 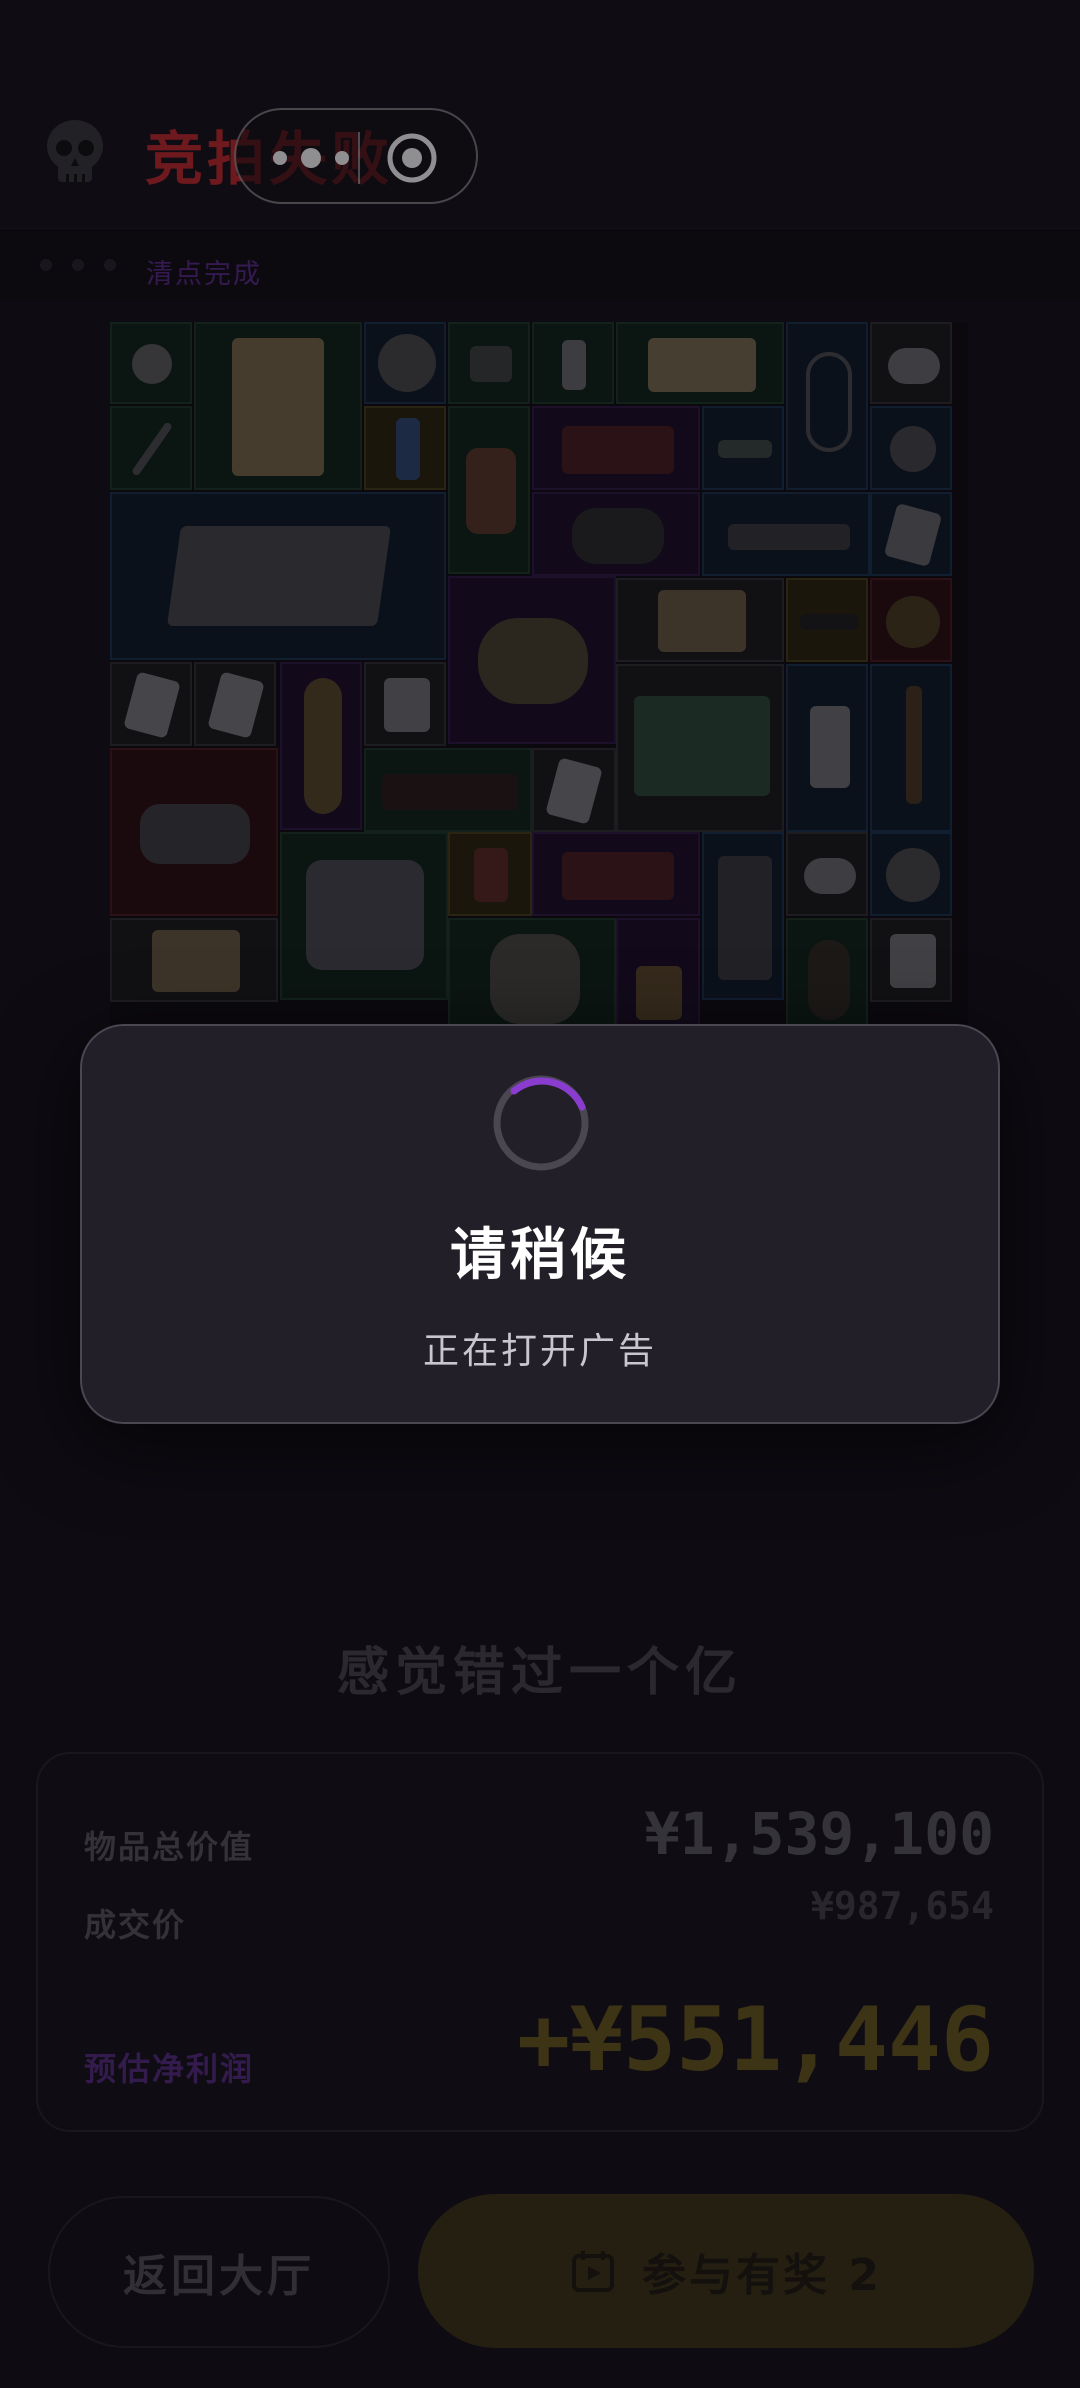 I want to click on dialog-title: 请稍候, so click(x=540, y=1255).